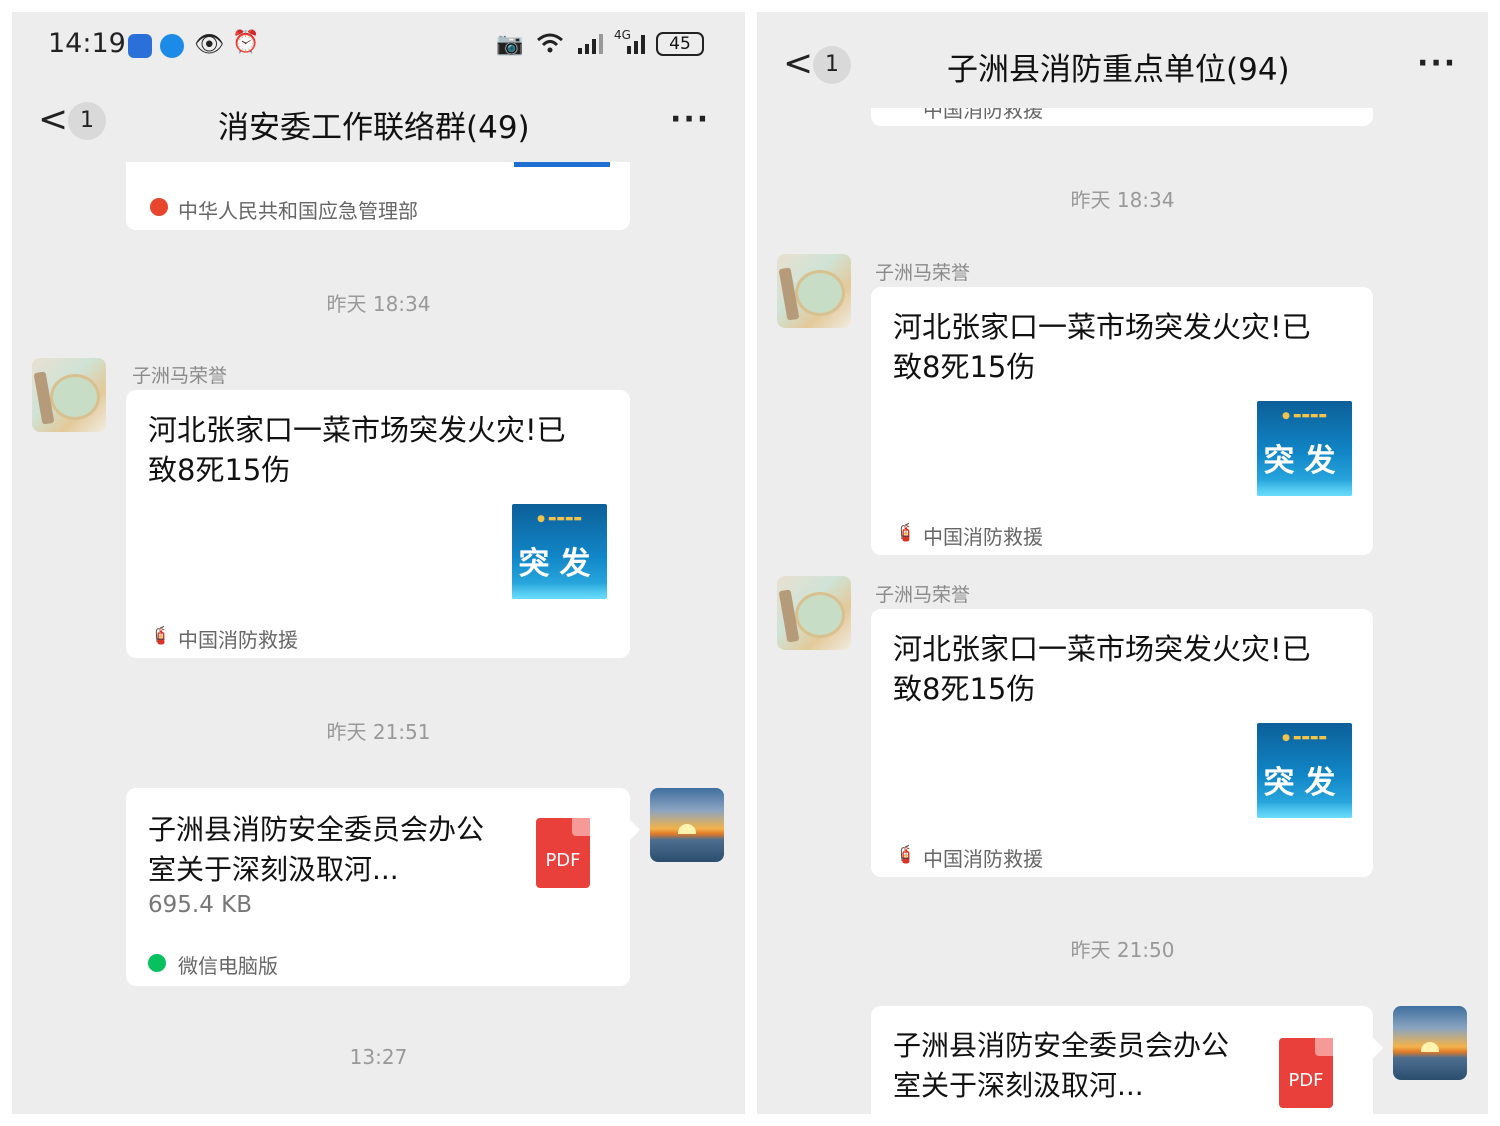 Image resolution: width=1500 pixels, height=1126 pixels. I want to click on chat-title: 子洲县消防重点单位(94), so click(1118, 70).